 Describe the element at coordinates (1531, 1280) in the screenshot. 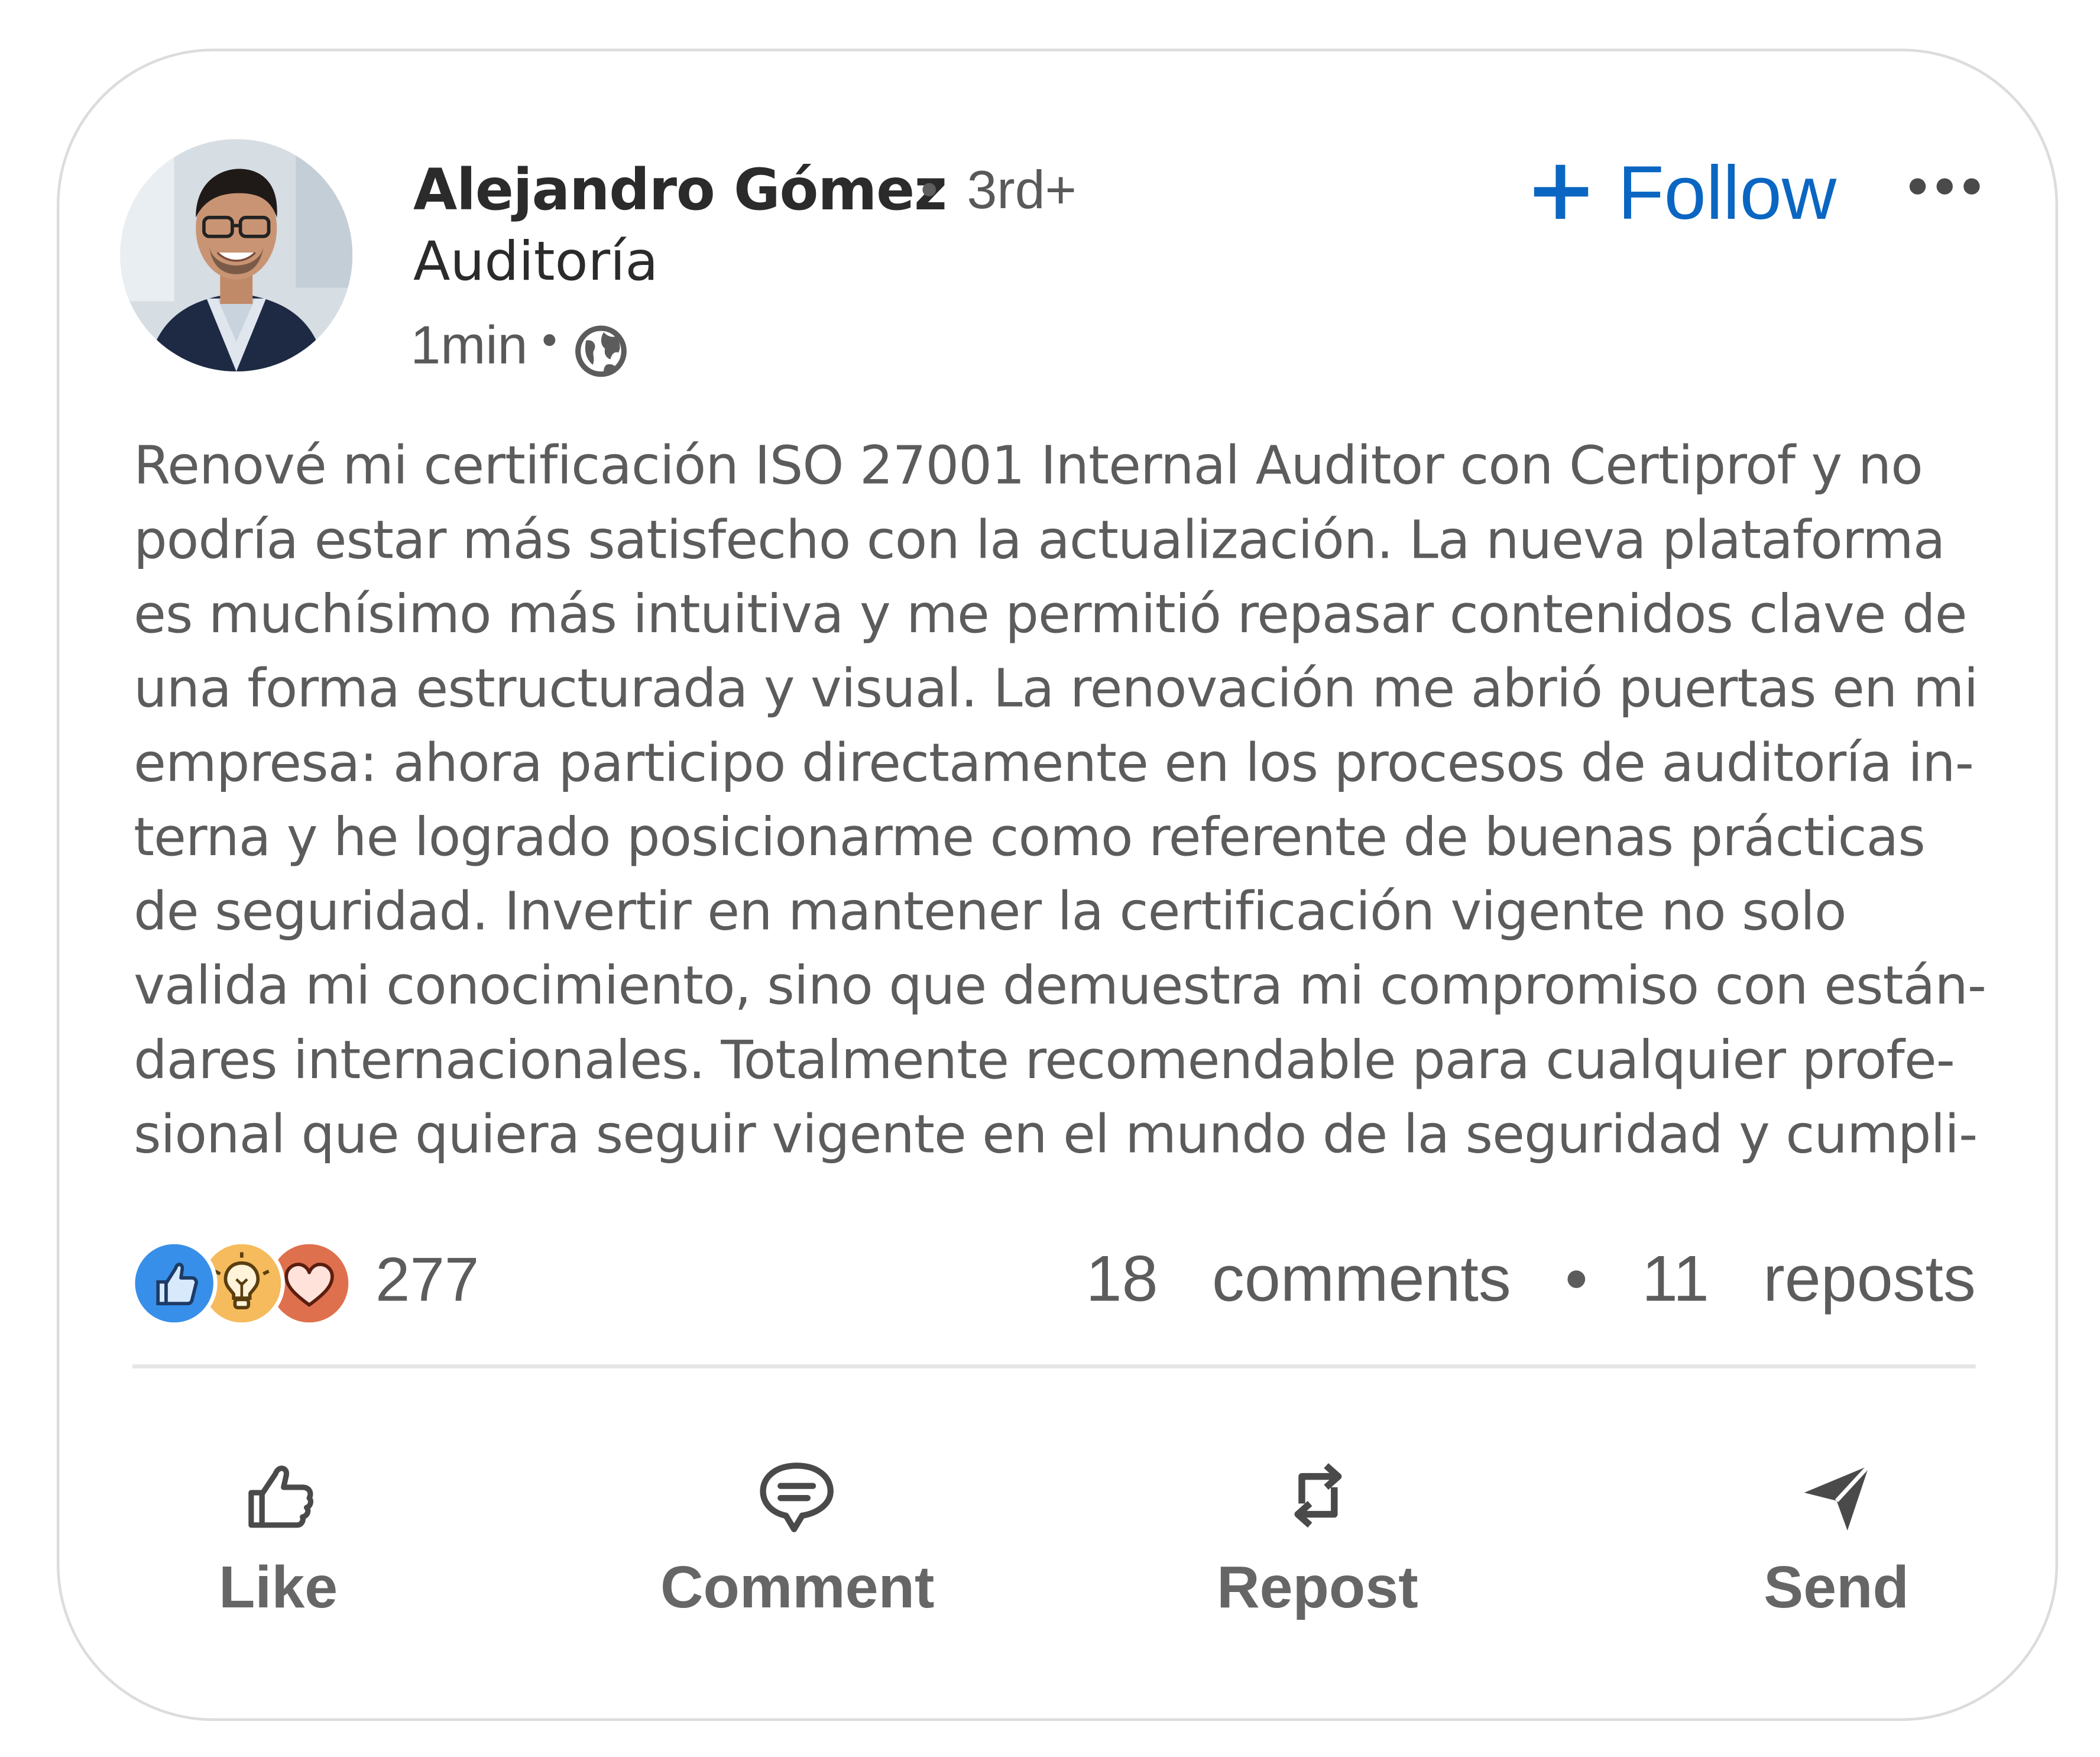

I see `engagement-stats: 18 comments • 11 reposts` at that location.